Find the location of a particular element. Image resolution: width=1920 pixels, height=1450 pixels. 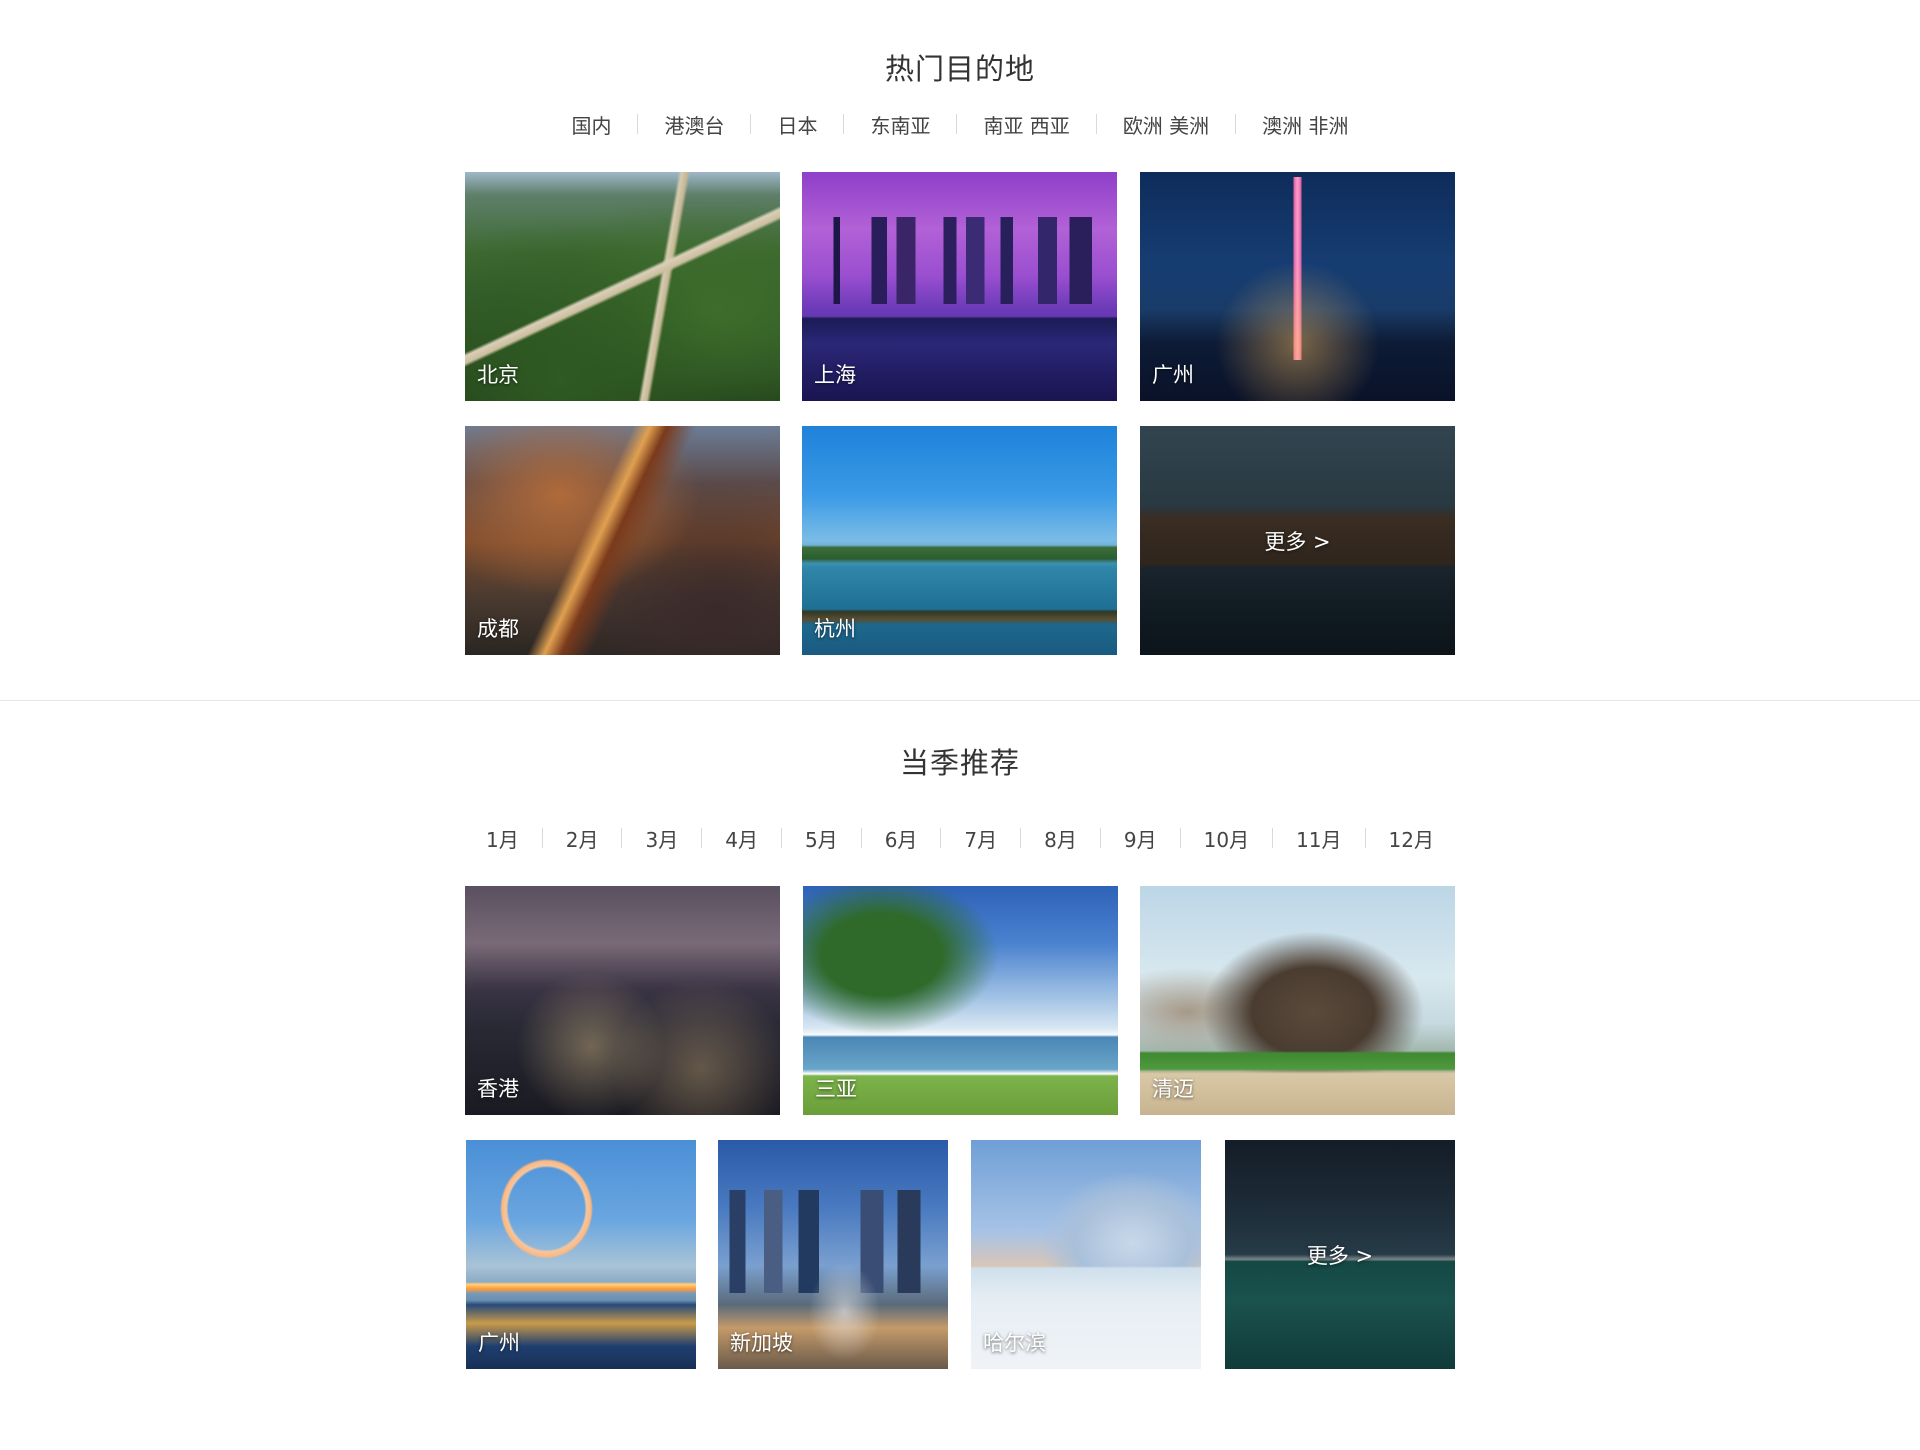

destination-label: 新加坡 is located at coordinates (761, 1343).